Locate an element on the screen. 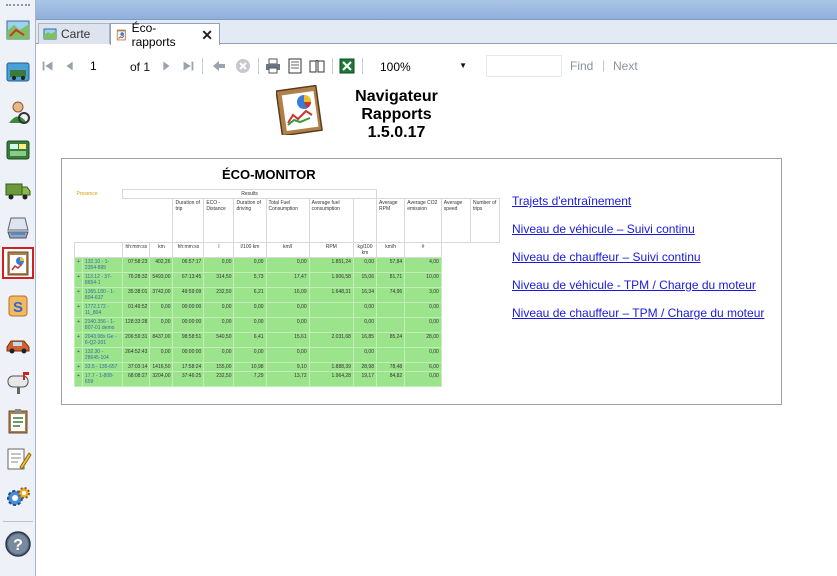 Image resolution: width=837 pixels, height=576 pixels. table-cell: 67:13:45 is located at coordinates (188, 280).